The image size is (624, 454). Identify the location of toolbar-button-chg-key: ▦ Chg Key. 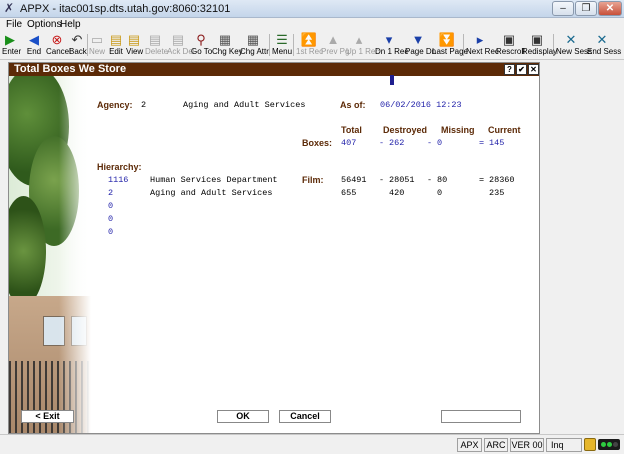
(227, 45).